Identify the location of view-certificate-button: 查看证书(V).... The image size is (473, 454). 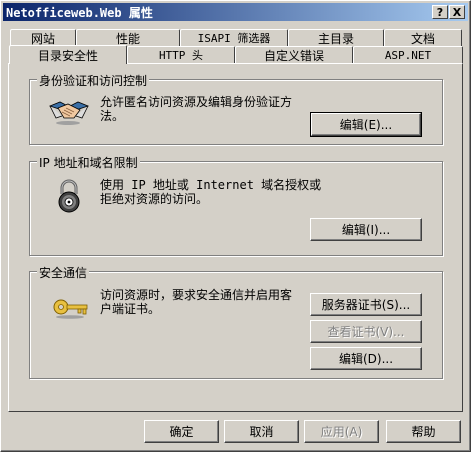
(366, 331).